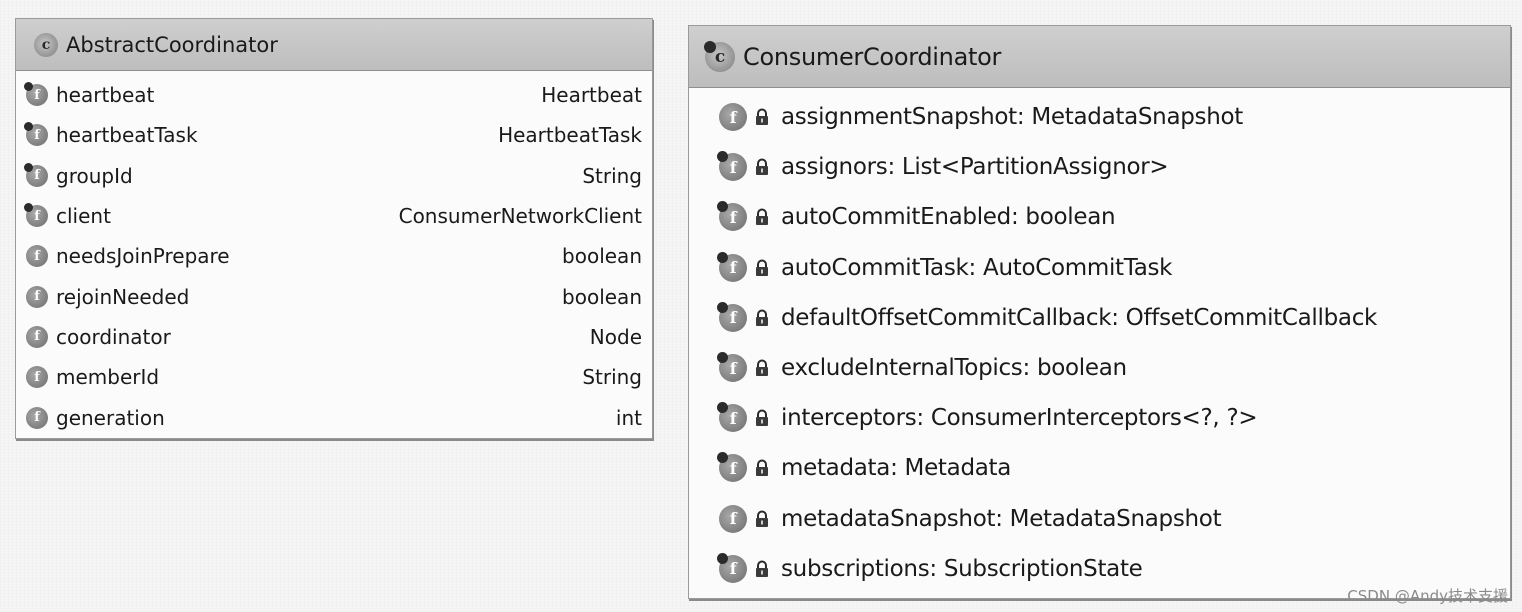  What do you see at coordinates (334, 95) in the screenshot?
I see `field-row: f heartbeat Heartbeat` at bounding box center [334, 95].